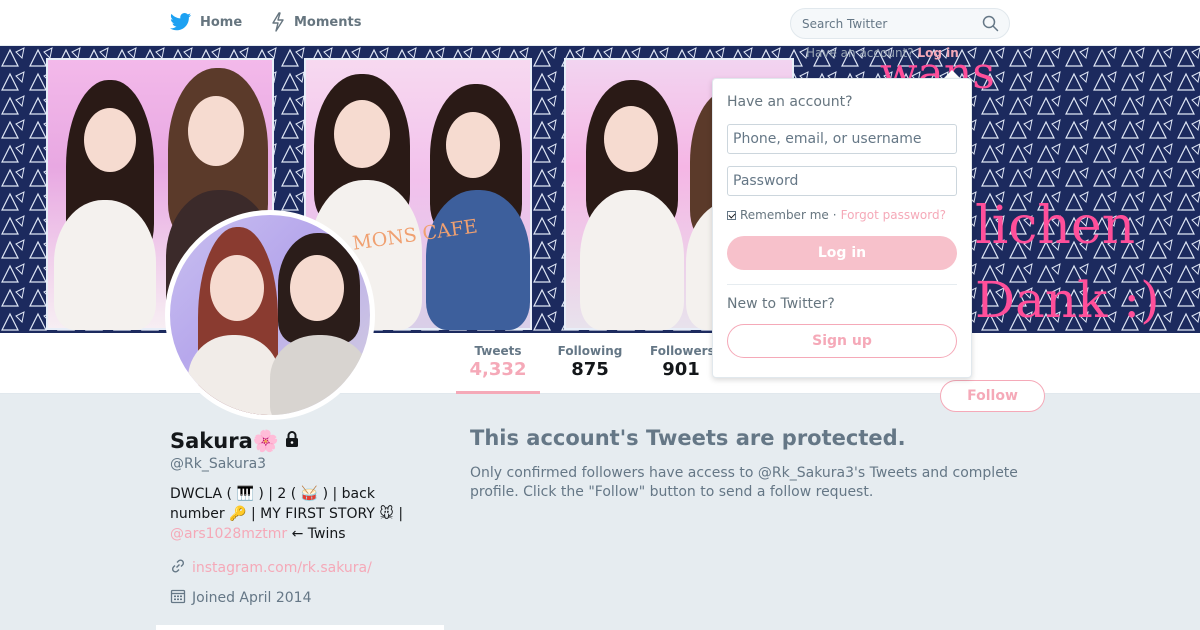 Image resolution: width=1200 pixels, height=630 pixels. What do you see at coordinates (228, 534) in the screenshot?
I see `bio-mention-link: @ars1028mztmr` at bounding box center [228, 534].